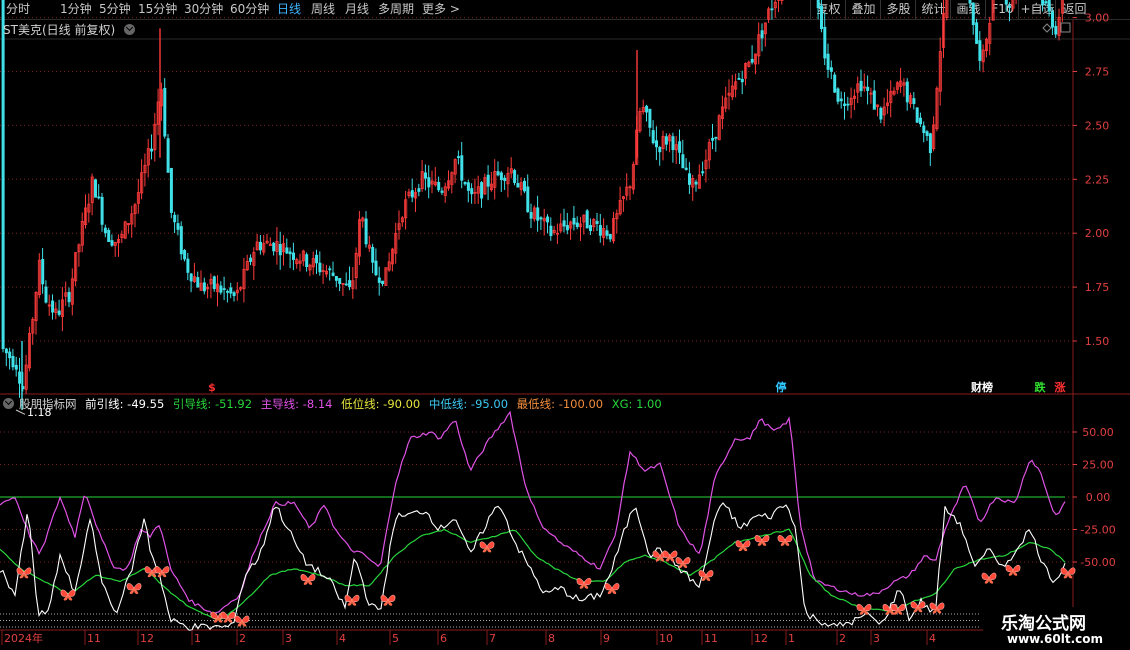 The height and width of the screenshot is (650, 1130). I want to click on indicator-value-qianyin: 前引线: -49.55, so click(125, 404).